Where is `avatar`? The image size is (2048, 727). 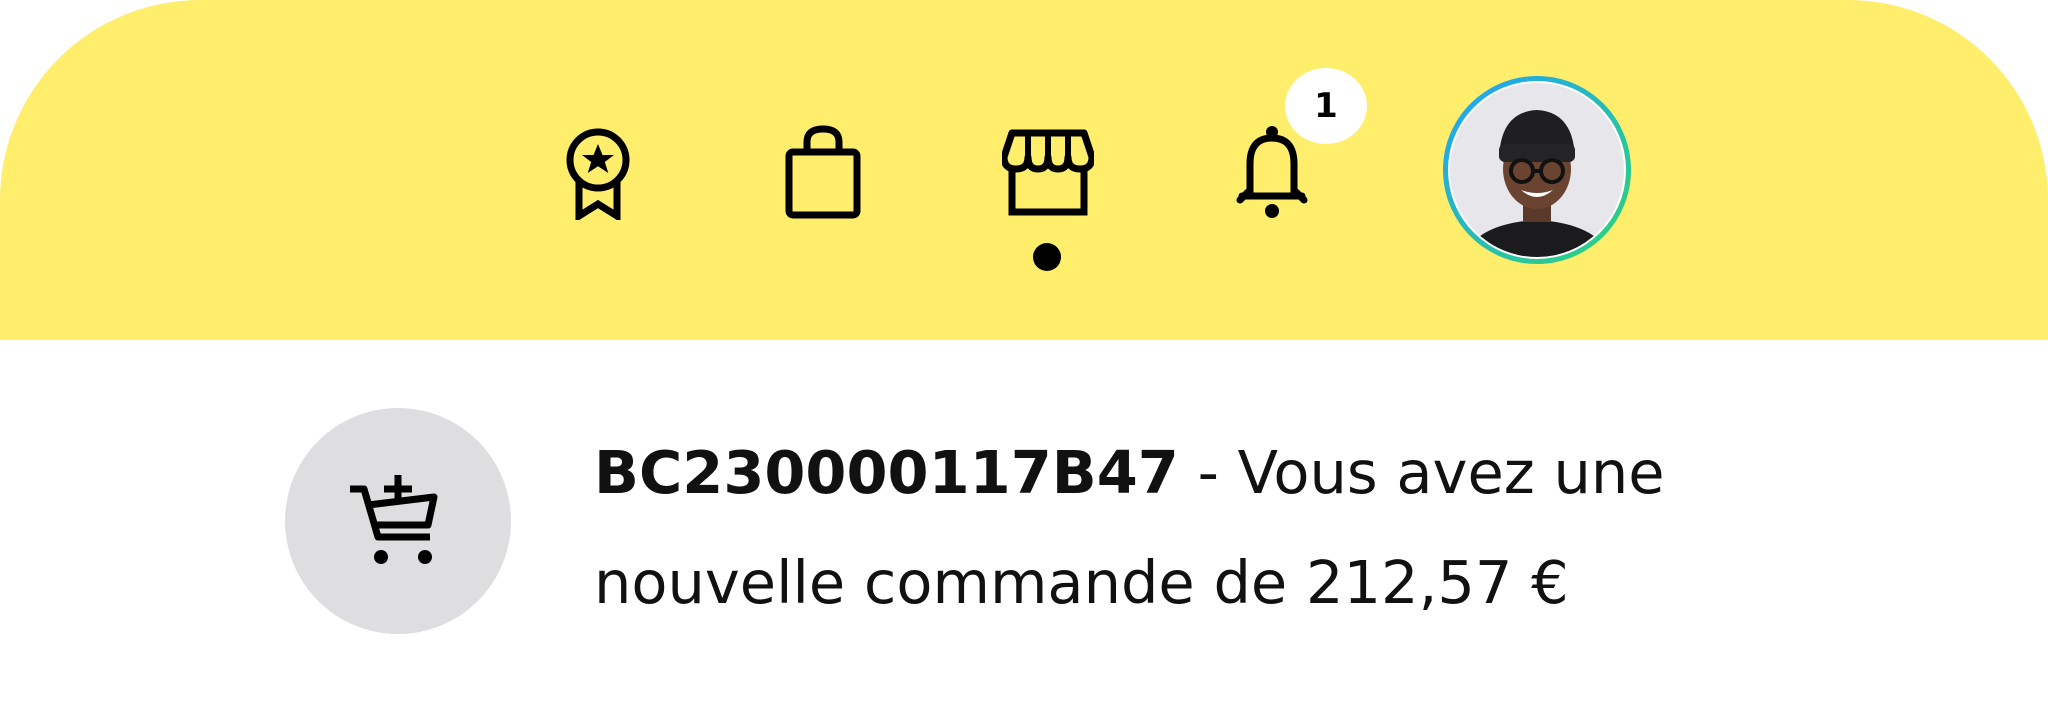
avatar is located at coordinates (1537, 170).